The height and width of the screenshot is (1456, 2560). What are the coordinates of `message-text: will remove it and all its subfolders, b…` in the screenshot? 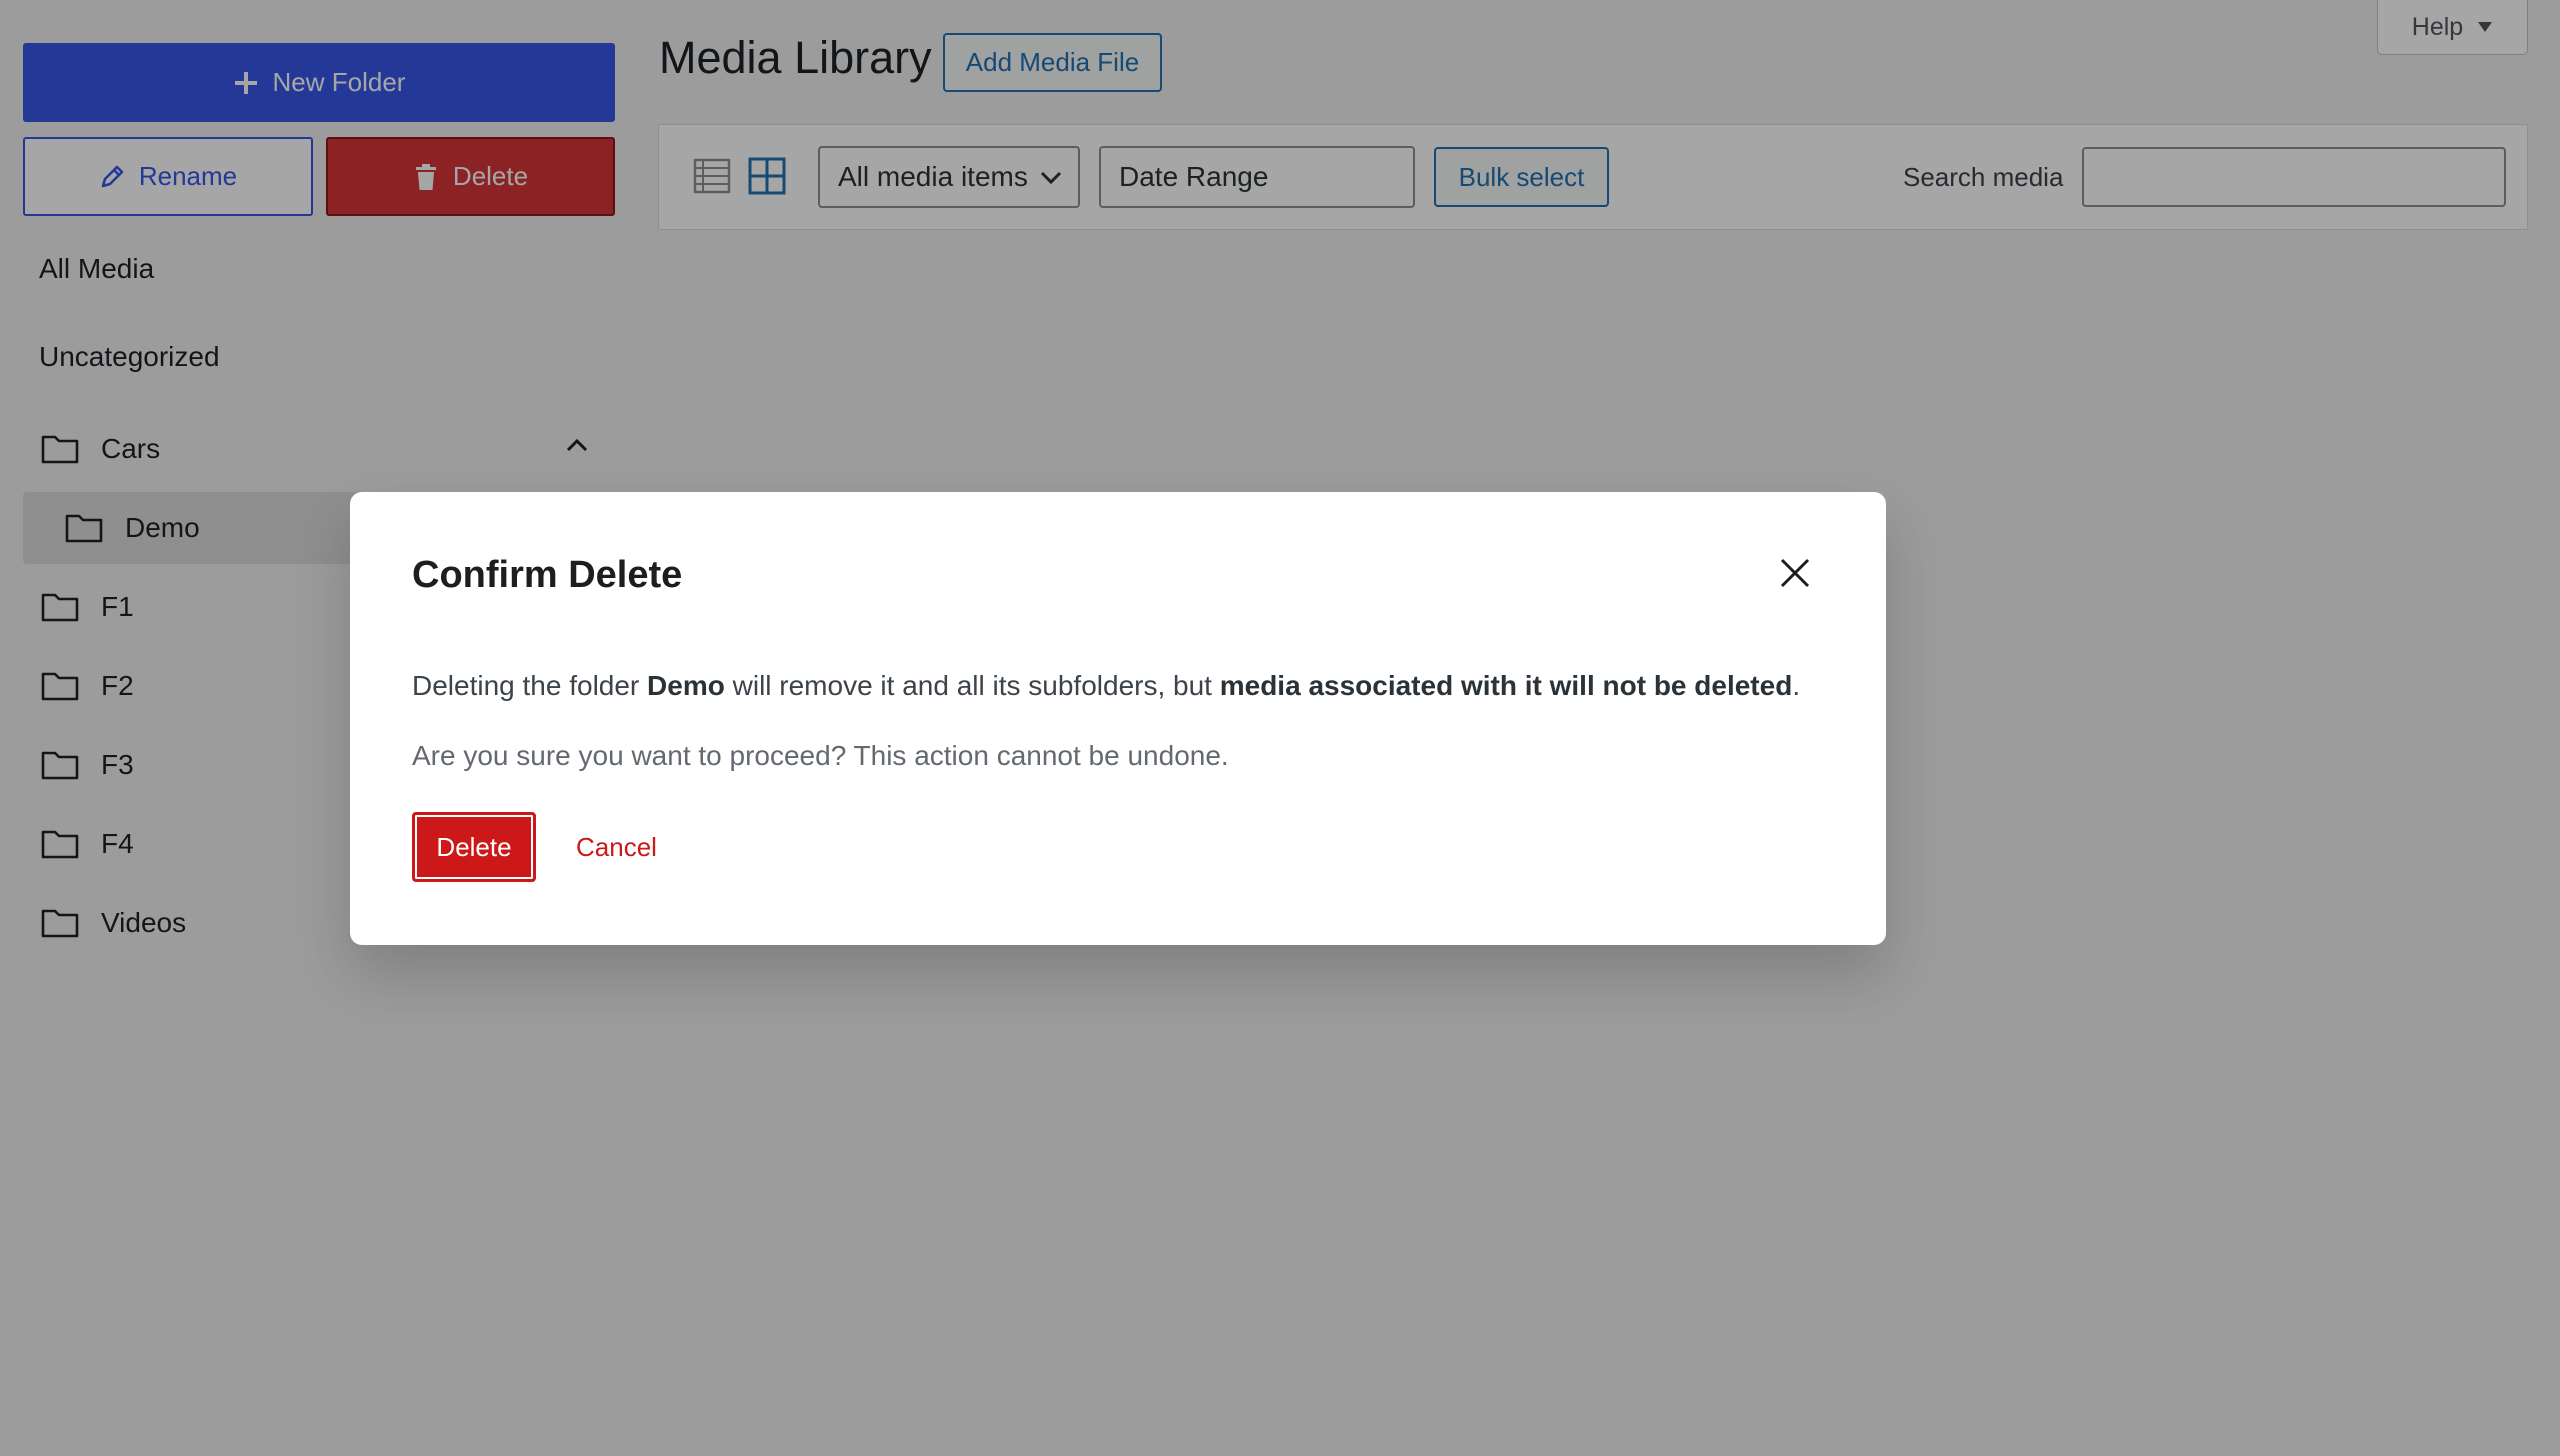 It's located at (972, 685).